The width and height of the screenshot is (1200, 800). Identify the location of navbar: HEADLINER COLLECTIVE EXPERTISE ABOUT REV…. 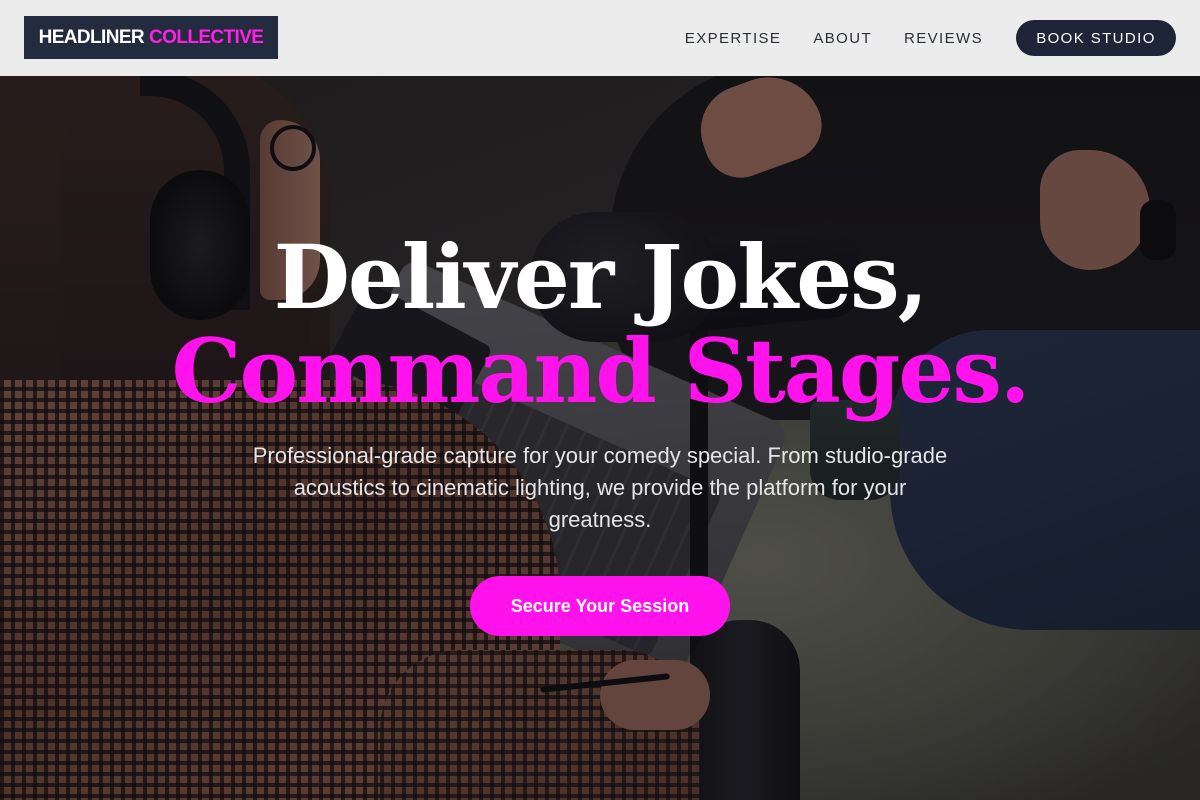
(600, 38).